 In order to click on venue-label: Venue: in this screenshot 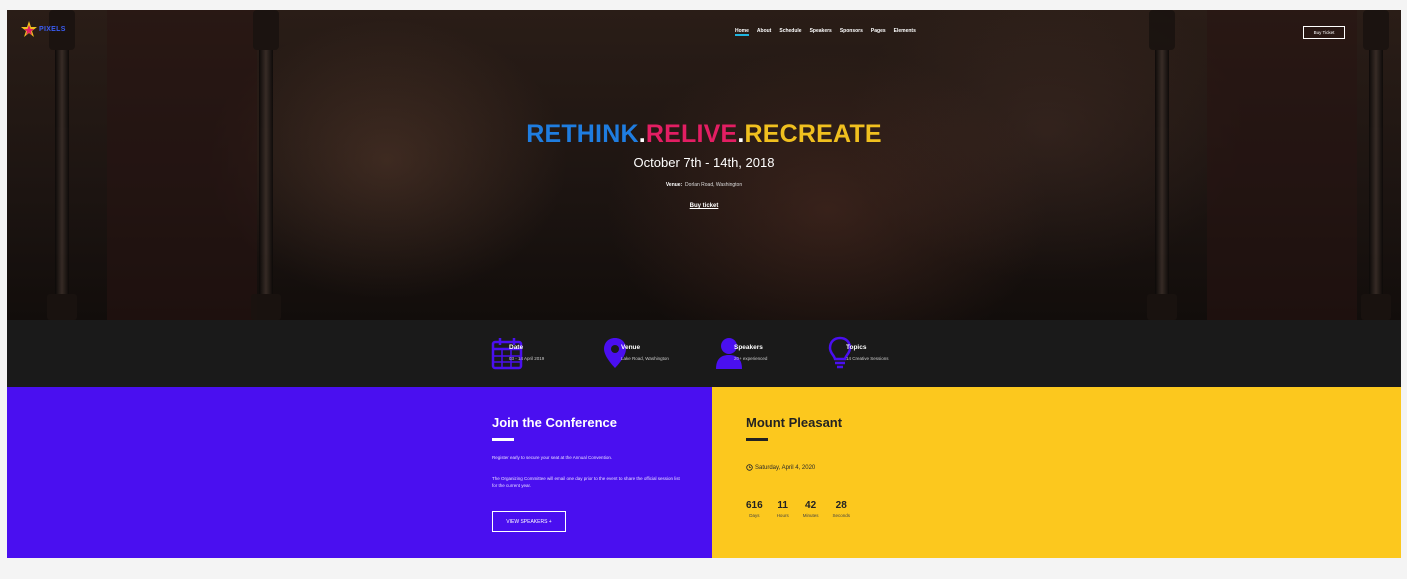, I will do `click(674, 185)`.